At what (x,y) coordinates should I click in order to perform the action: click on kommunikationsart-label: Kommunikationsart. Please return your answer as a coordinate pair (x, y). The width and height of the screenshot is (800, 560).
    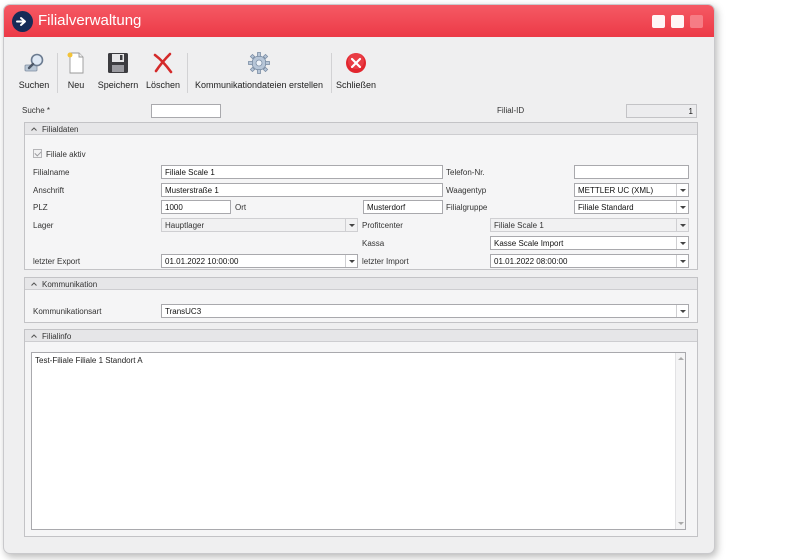
    Looking at the image, I should click on (67, 311).